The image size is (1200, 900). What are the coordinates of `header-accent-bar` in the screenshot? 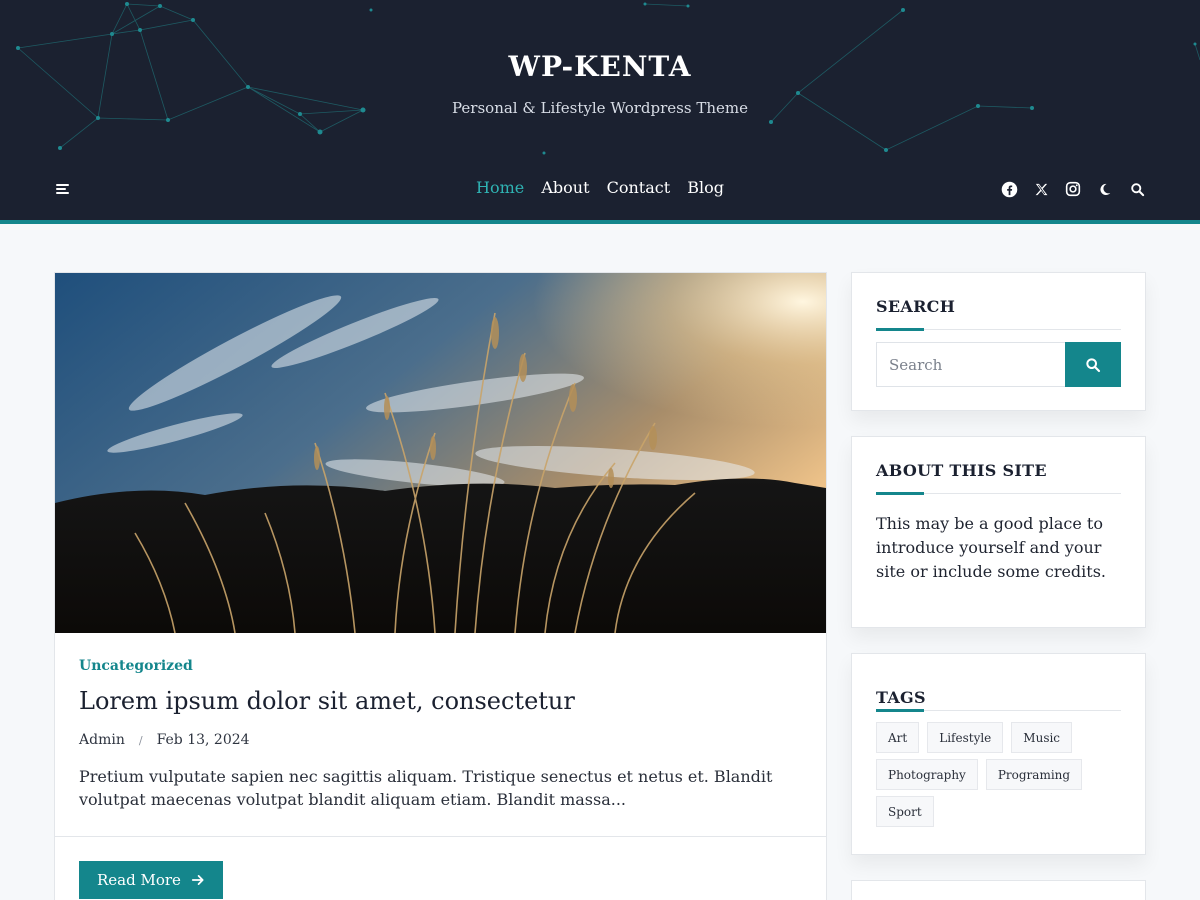 It's located at (600, 222).